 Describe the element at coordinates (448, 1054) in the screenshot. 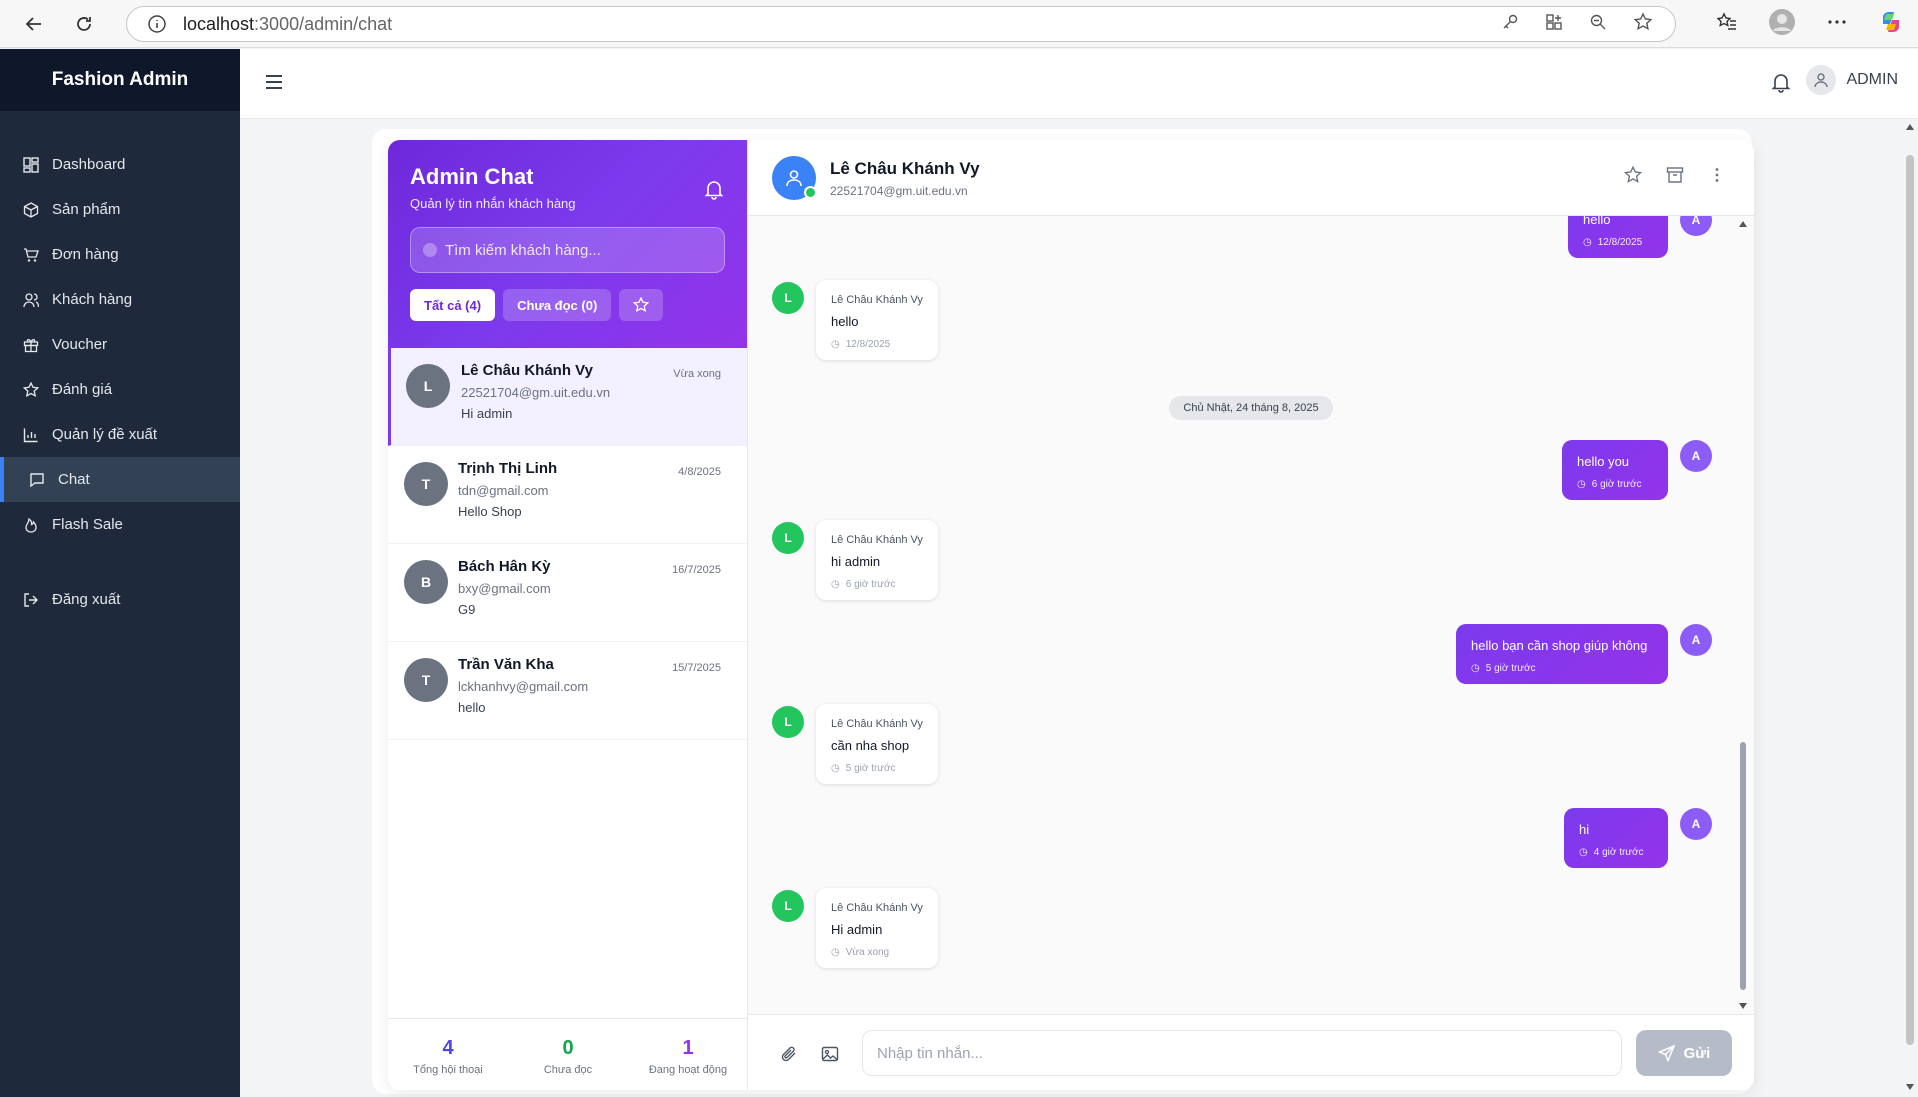

I see `stat-total: 4 Tổng hội thoại` at that location.